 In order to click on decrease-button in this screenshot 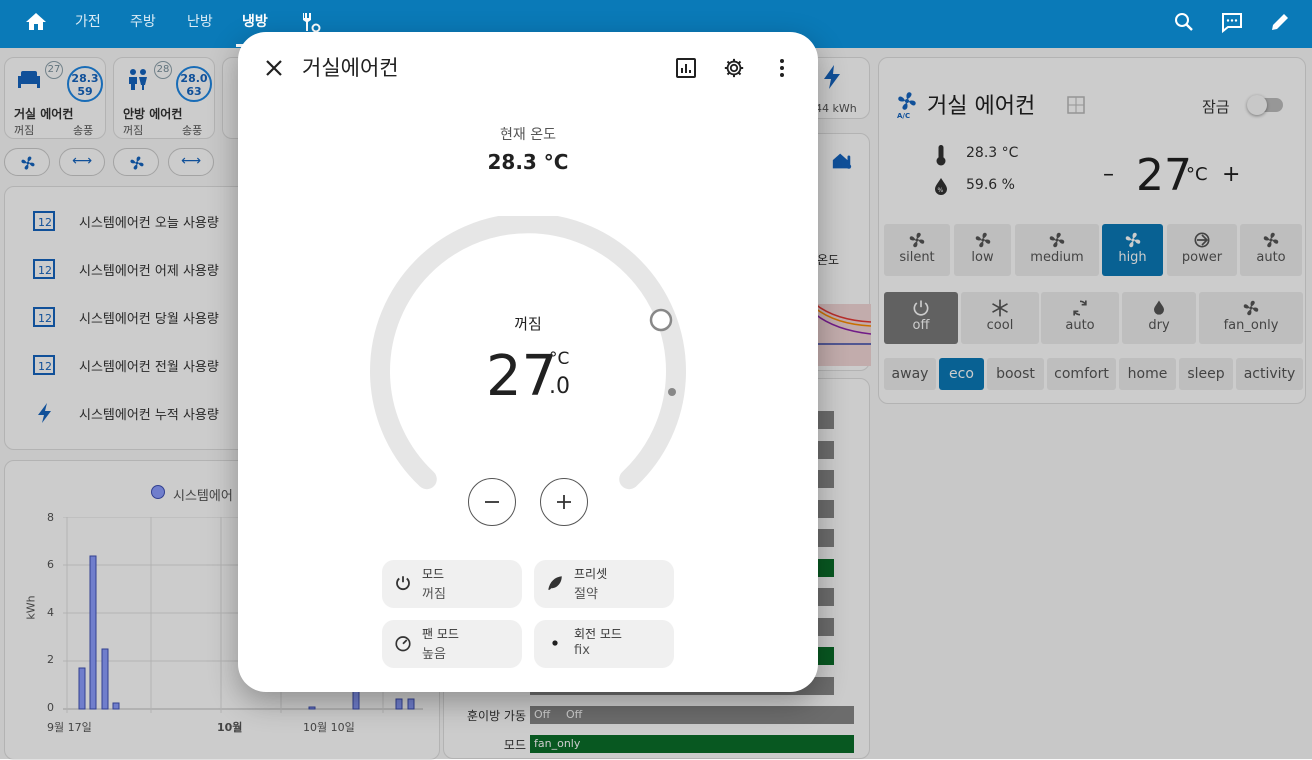, I will do `click(492, 502)`.